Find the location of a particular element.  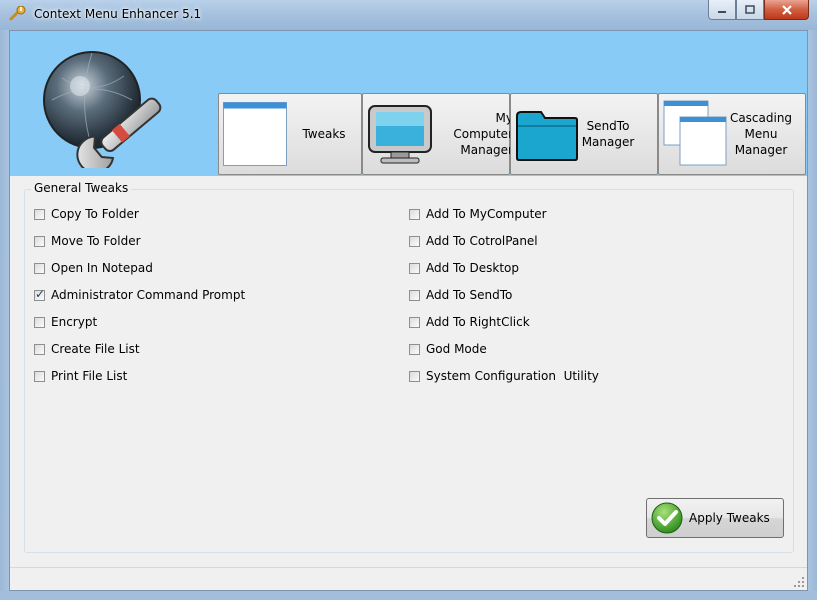

tab-cascading-menu-manager: Cascading Menu Manager is located at coordinates (732, 134).